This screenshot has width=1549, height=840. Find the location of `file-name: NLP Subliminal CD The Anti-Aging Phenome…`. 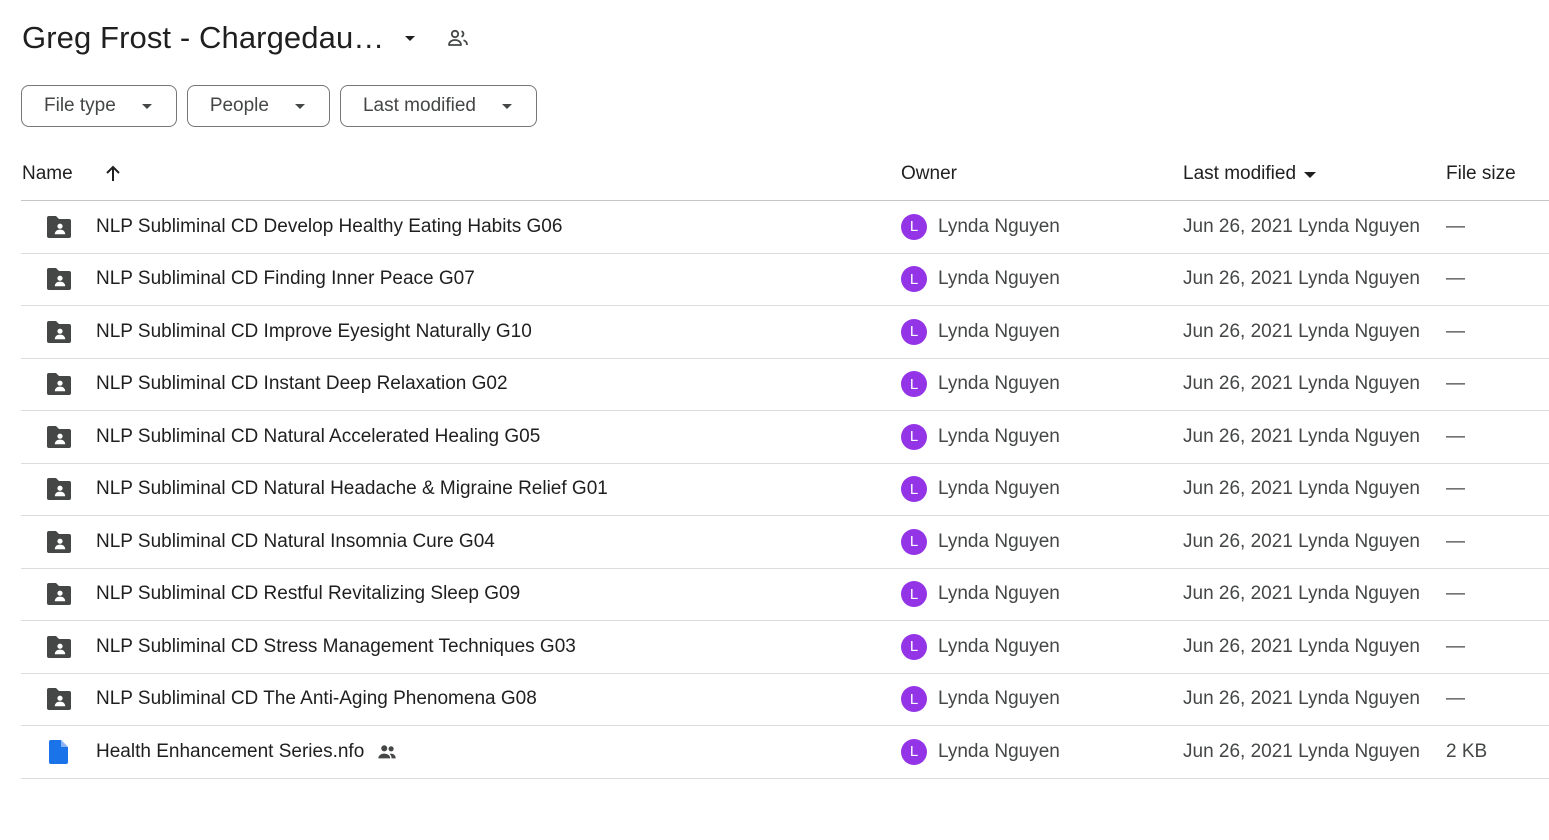

file-name: NLP Subliminal CD The Anti-Aging Phenome… is located at coordinates (316, 700).